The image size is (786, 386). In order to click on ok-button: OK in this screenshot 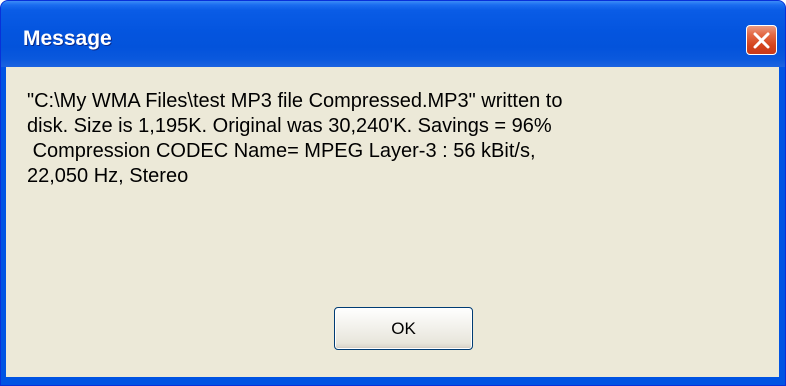, I will do `click(403, 328)`.